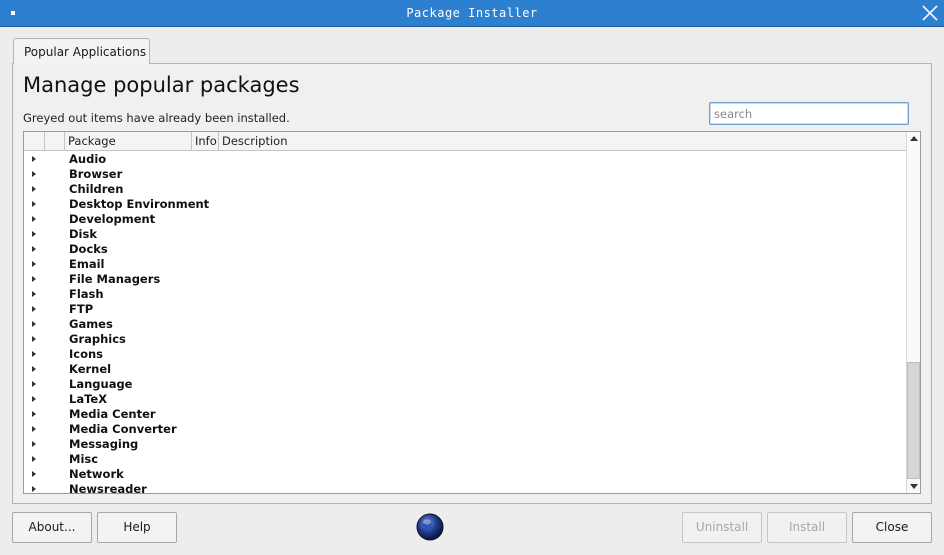  I want to click on close-button: Close, so click(892, 527).